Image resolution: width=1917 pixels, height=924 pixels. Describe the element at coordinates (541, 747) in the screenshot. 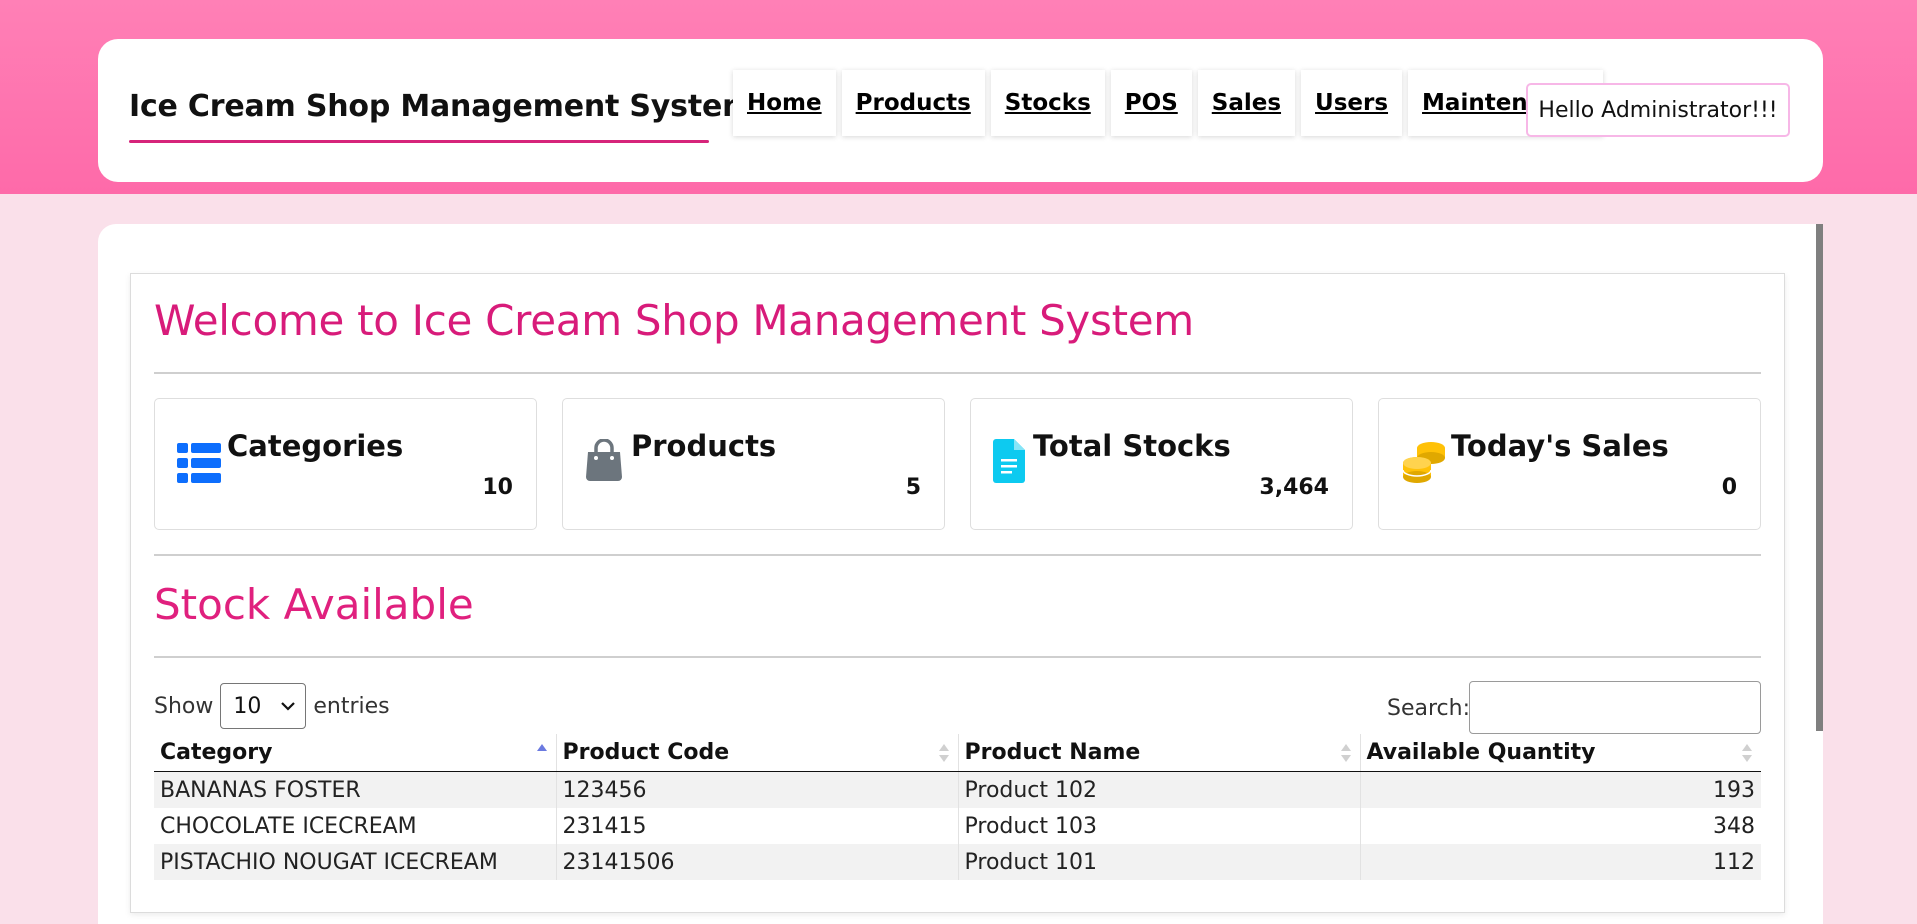

I see `sort-asc-icon` at that location.